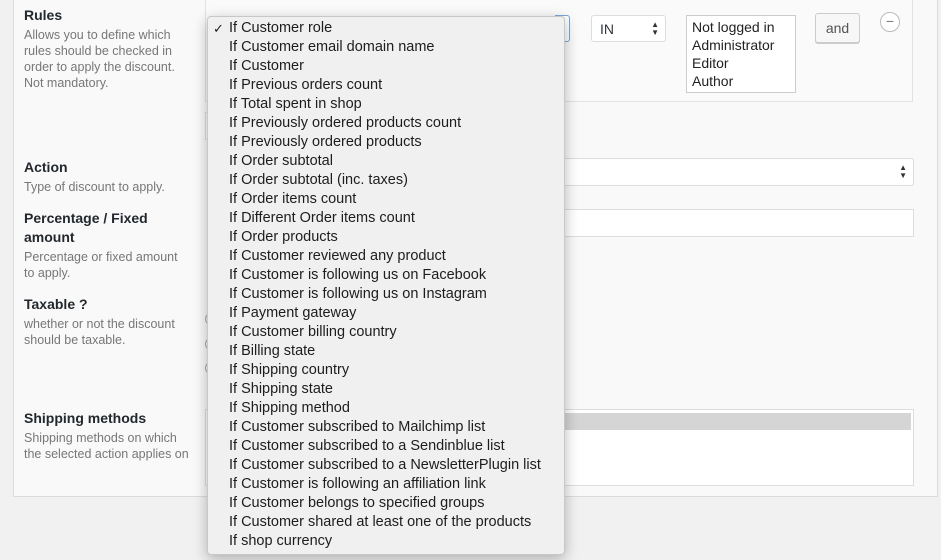 The image size is (941, 560). Describe the element at coordinates (94, 187) in the screenshot. I see `action-description: Type of discount to apply.` at that location.